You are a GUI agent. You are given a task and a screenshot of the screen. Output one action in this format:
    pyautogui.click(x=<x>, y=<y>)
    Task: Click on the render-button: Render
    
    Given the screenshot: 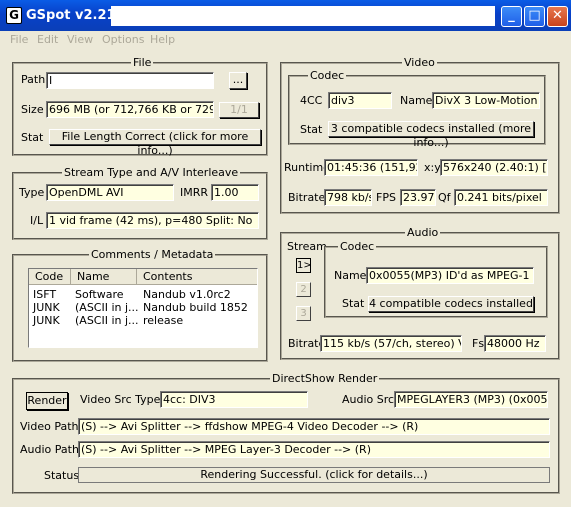 What is the action you would take?
    pyautogui.click(x=47, y=401)
    